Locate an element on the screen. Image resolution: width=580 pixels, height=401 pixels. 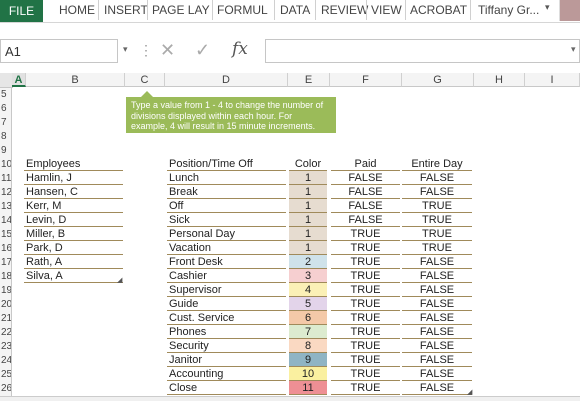
color-cell: 7 is located at coordinates (308, 332).